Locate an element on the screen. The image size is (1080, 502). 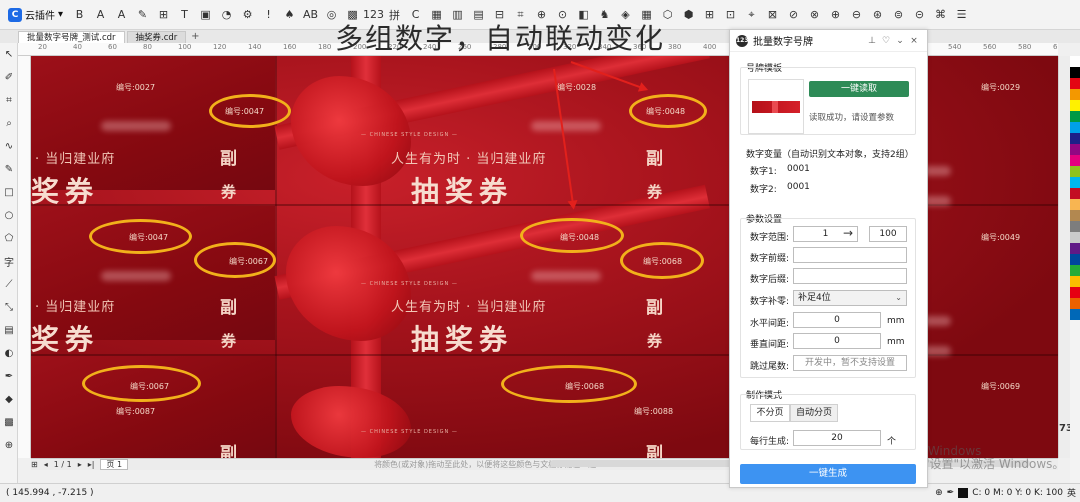
page-last-icon: ▸| is located at coordinates (91, 464).